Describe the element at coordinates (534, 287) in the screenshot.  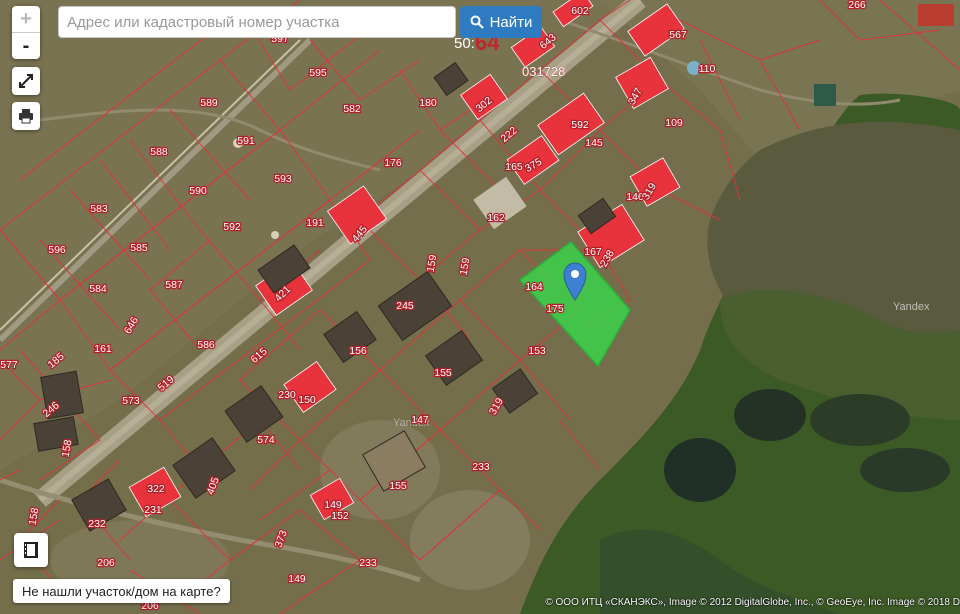
I see `parcel-number-label: 164` at that location.